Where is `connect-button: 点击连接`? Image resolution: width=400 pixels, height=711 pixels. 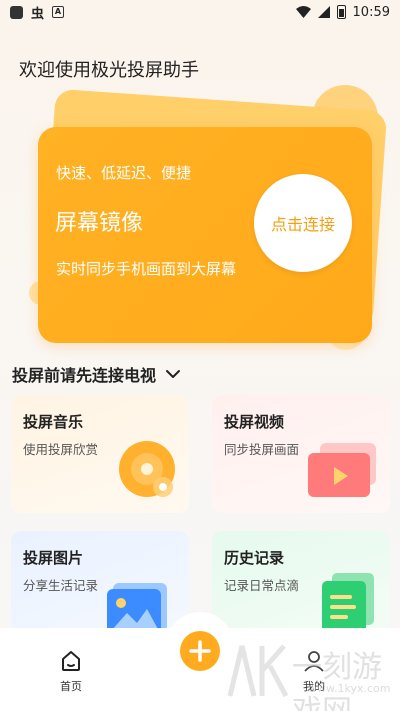
connect-button: 点击连接 is located at coordinates (303, 223).